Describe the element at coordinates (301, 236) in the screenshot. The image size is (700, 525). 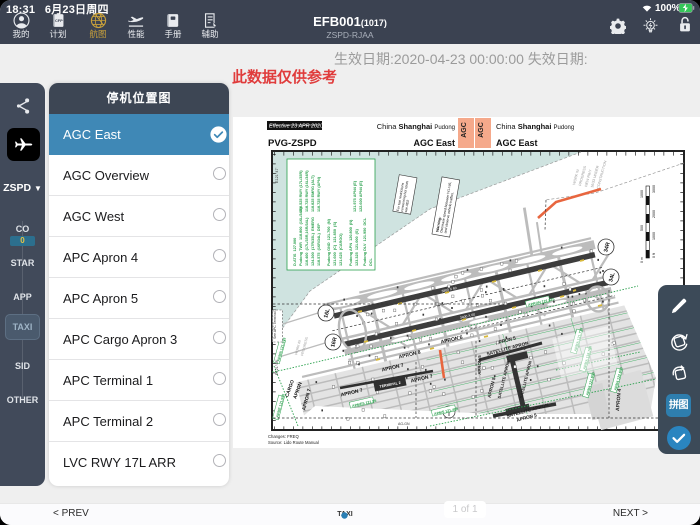
I see `svg-text: Pudong TWR 118.800 (16L/34R)` at that location.